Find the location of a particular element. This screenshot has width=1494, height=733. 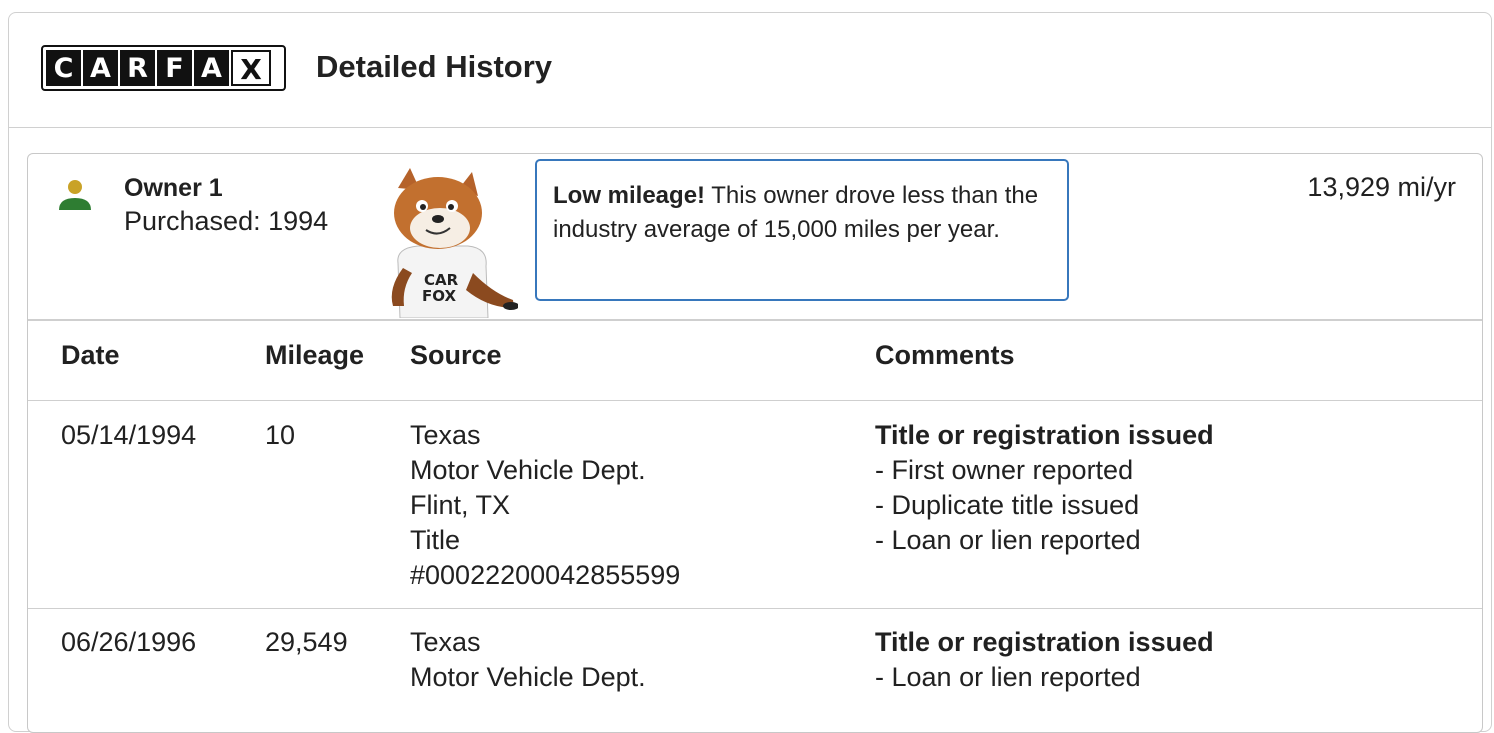

comment-item: First owner reported is located at coordinates (1044, 470).